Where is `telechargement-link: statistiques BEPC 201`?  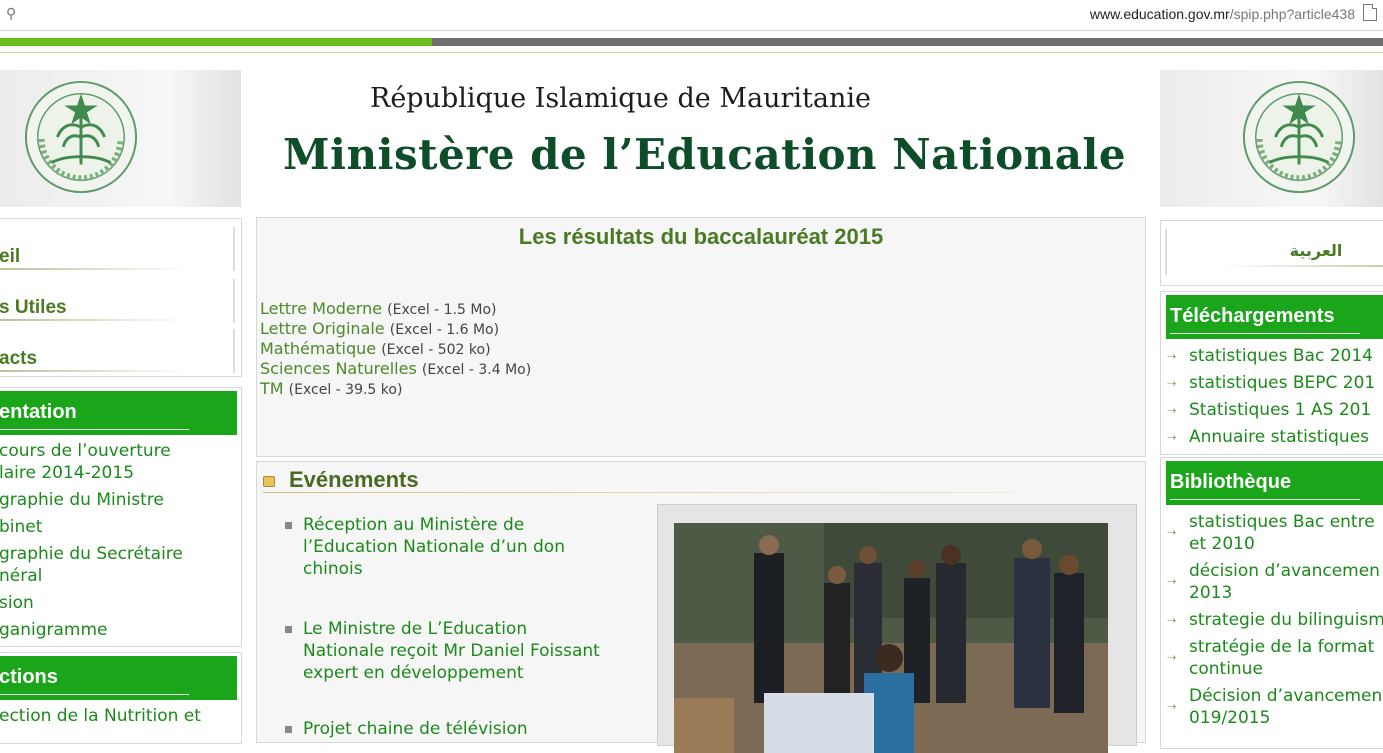
telechargement-link: statistiques BEPC 201 is located at coordinates (1282, 383).